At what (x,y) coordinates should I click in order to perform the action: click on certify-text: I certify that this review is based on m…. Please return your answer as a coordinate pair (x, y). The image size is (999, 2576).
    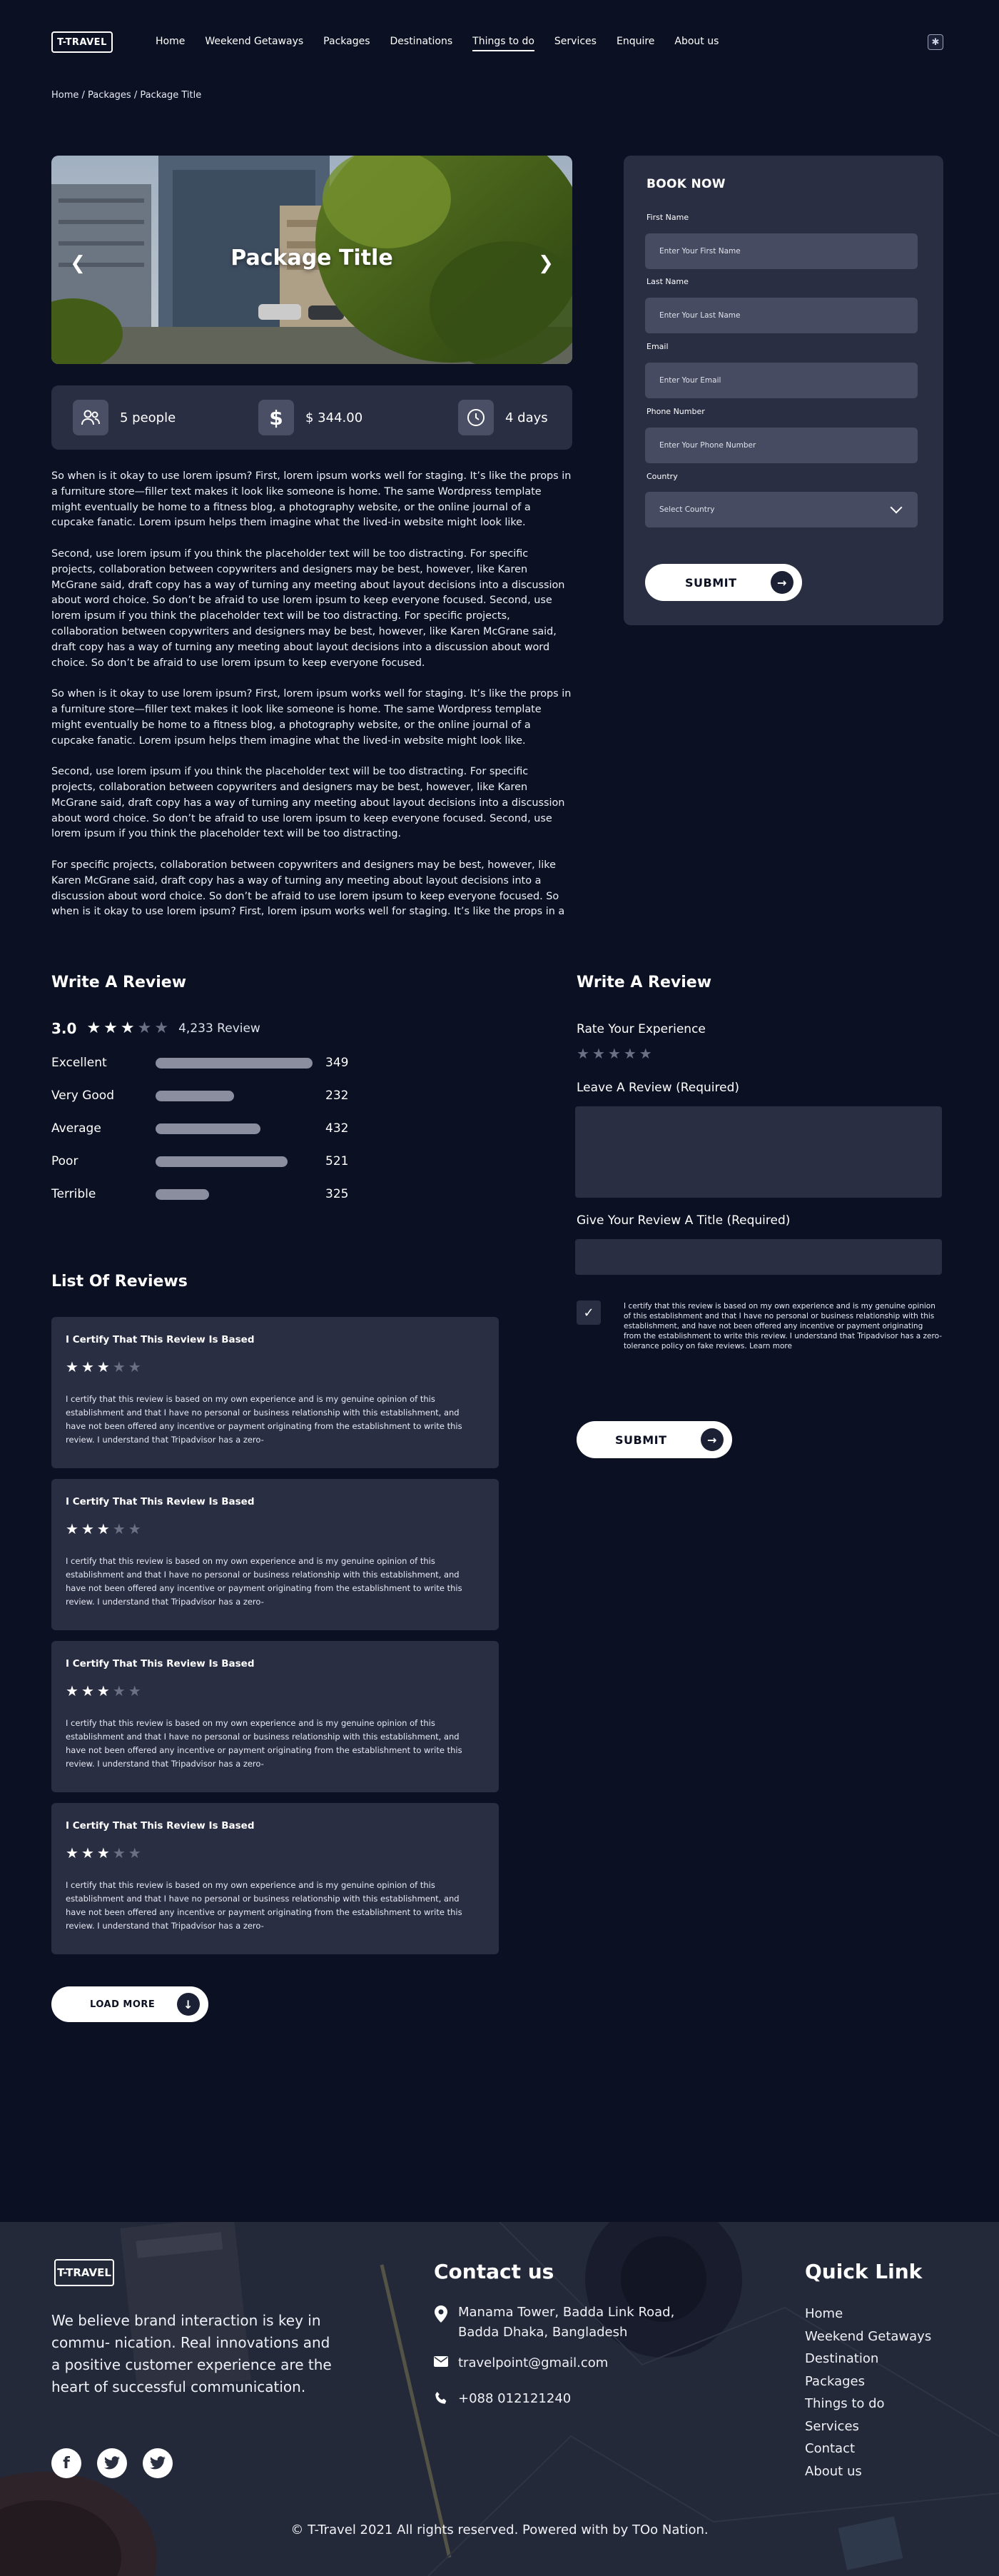
    Looking at the image, I should click on (783, 1326).